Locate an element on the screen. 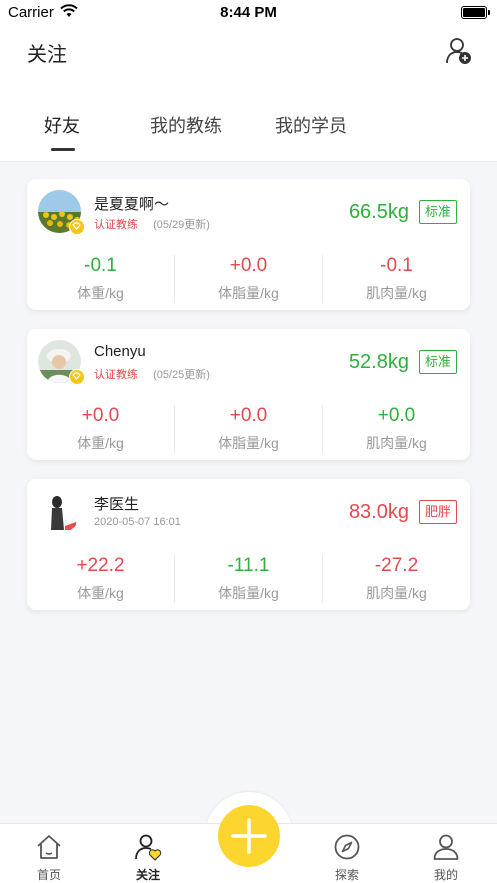  updated-date: 2020-05-07 16:01 is located at coordinates (137, 522).